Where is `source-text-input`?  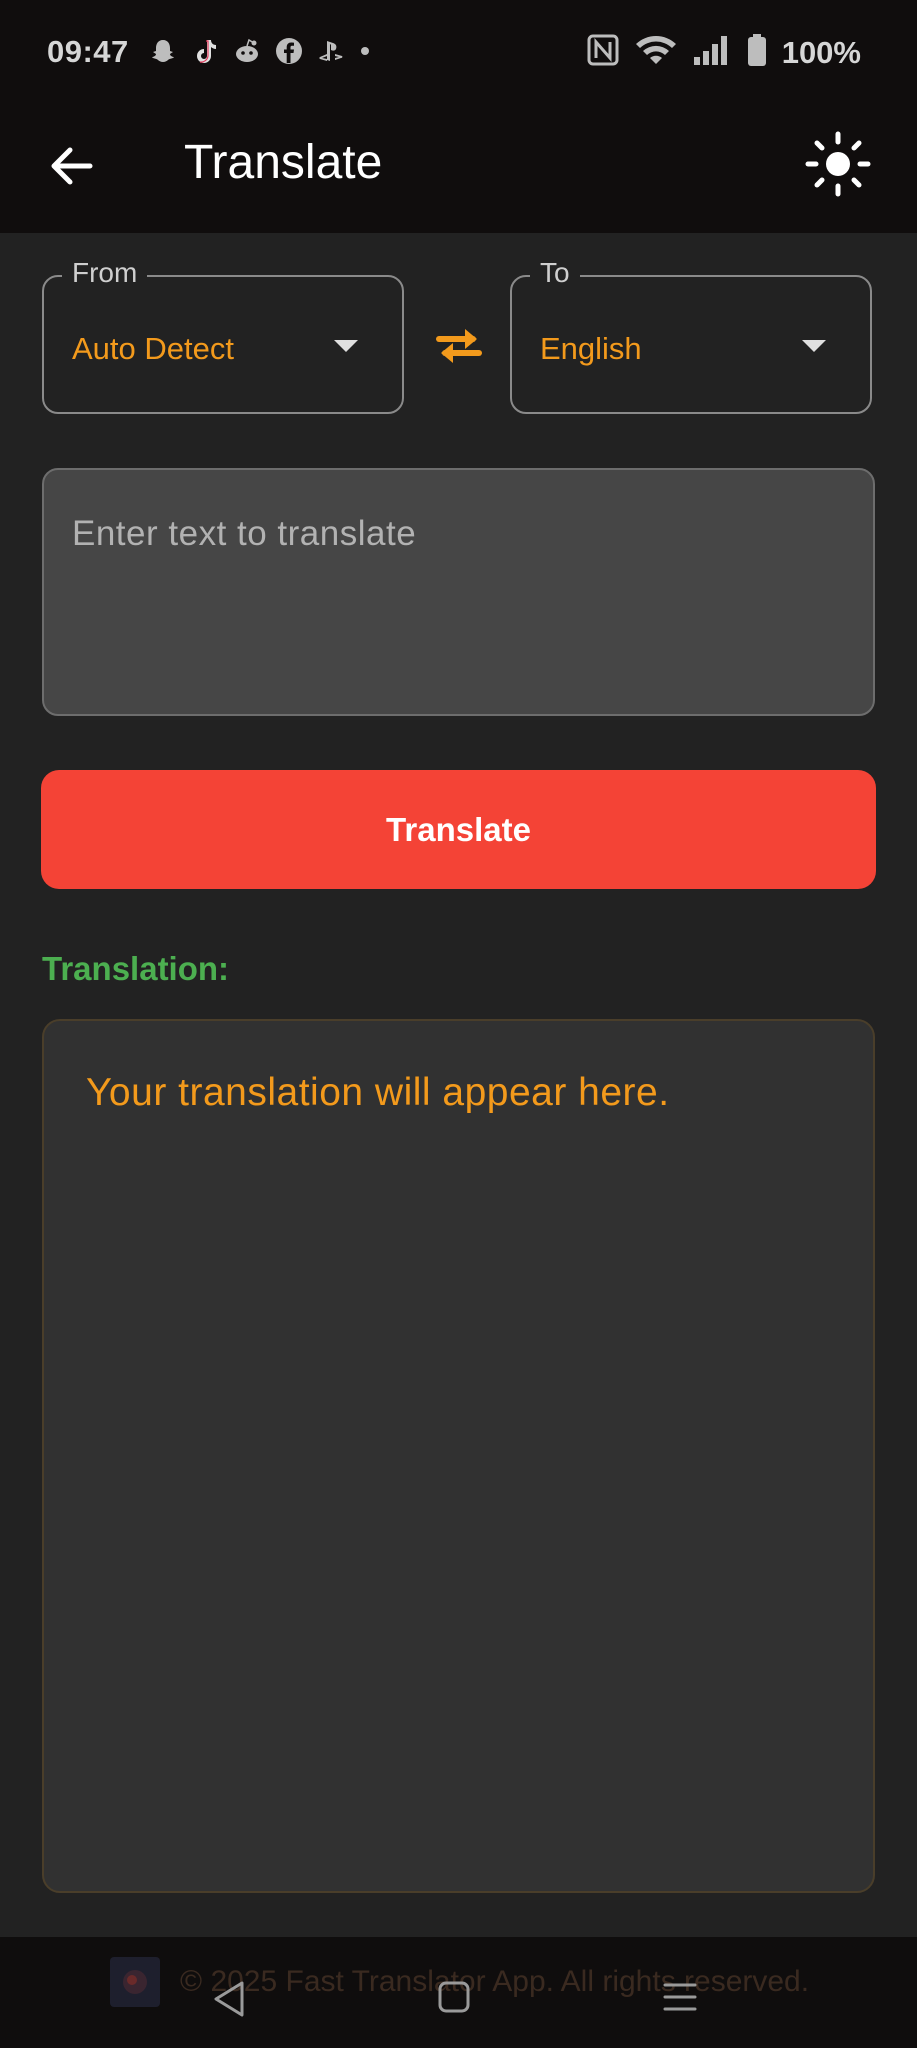 source-text-input is located at coordinates (457, 604).